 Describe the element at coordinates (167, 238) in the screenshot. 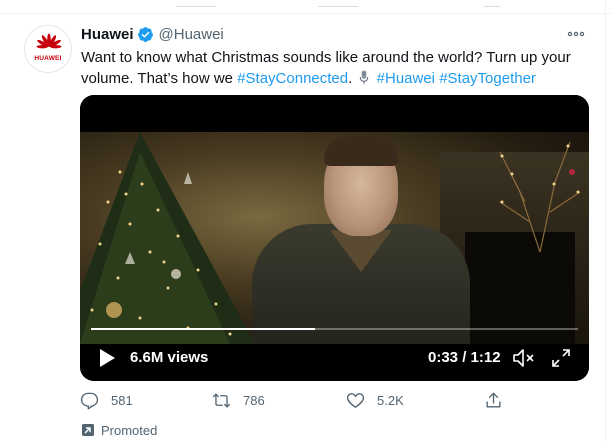

I see `christmas-tree-image` at that location.